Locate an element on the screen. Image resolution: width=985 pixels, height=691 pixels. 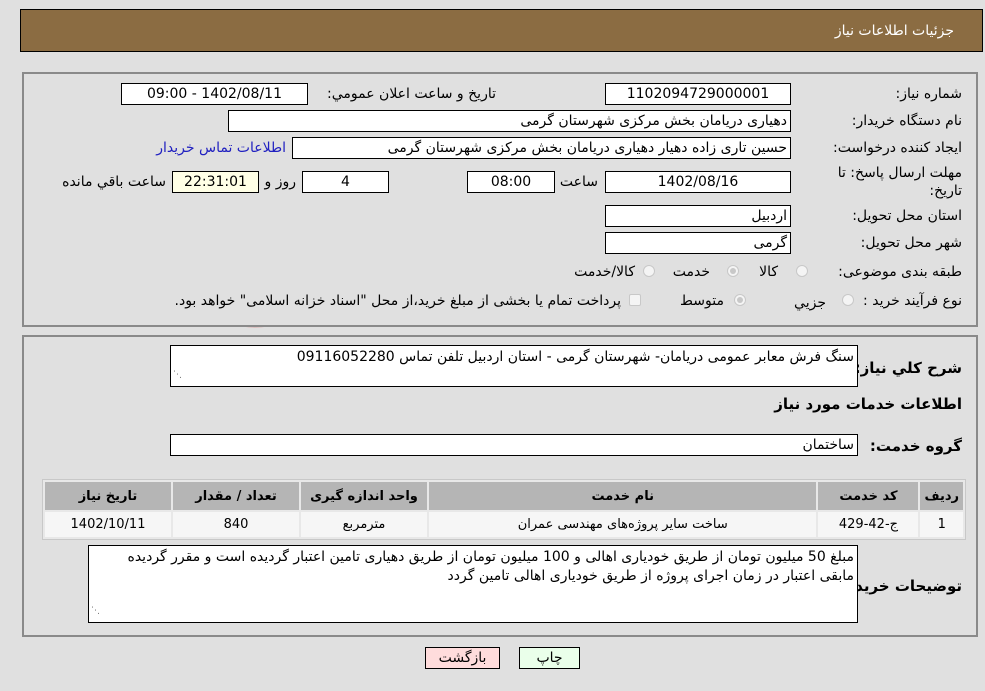
cell-quantity: 840 is located at coordinates (236, 524).